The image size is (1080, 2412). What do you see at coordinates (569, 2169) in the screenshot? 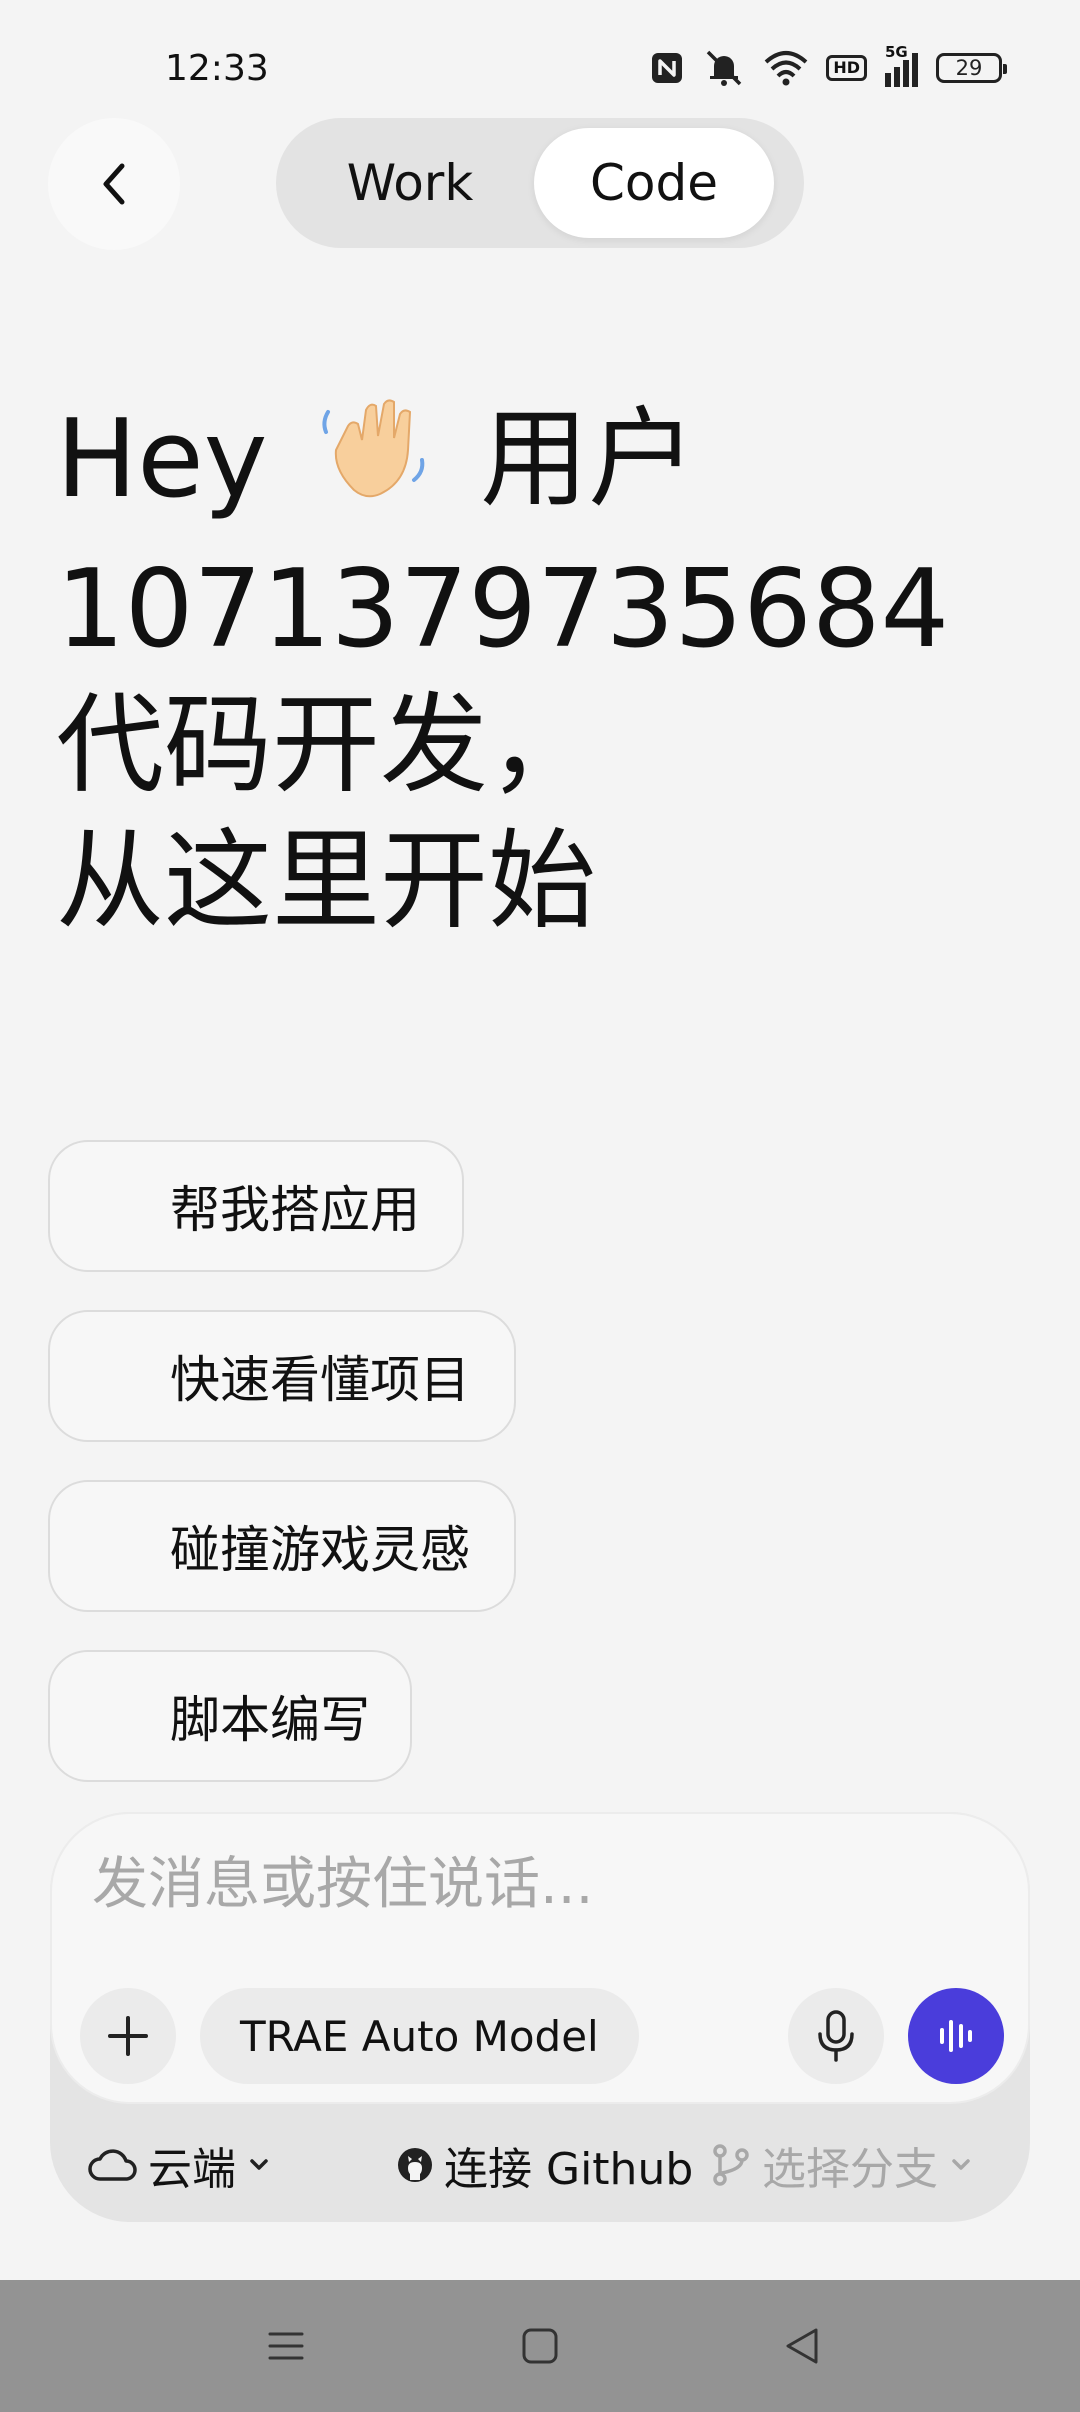
I see `github-label: 连接 Github` at bounding box center [569, 2169].